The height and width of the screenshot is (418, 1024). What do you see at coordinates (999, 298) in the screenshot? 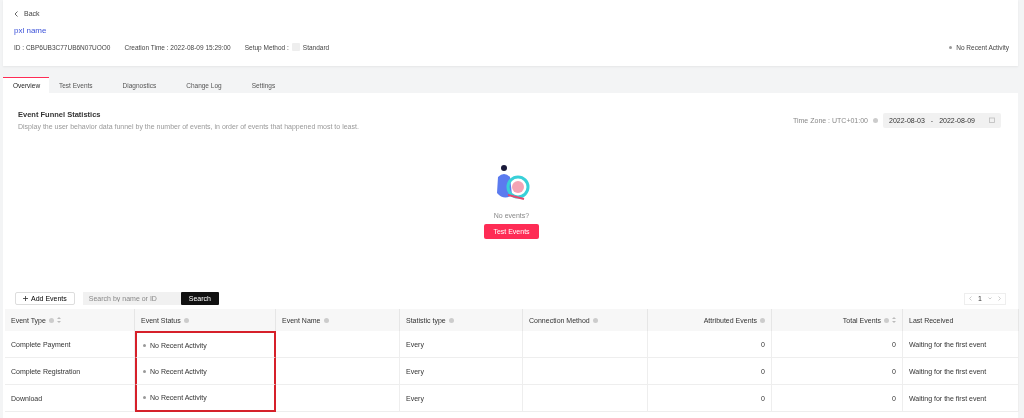
I see `chevron-right-icon` at bounding box center [999, 298].